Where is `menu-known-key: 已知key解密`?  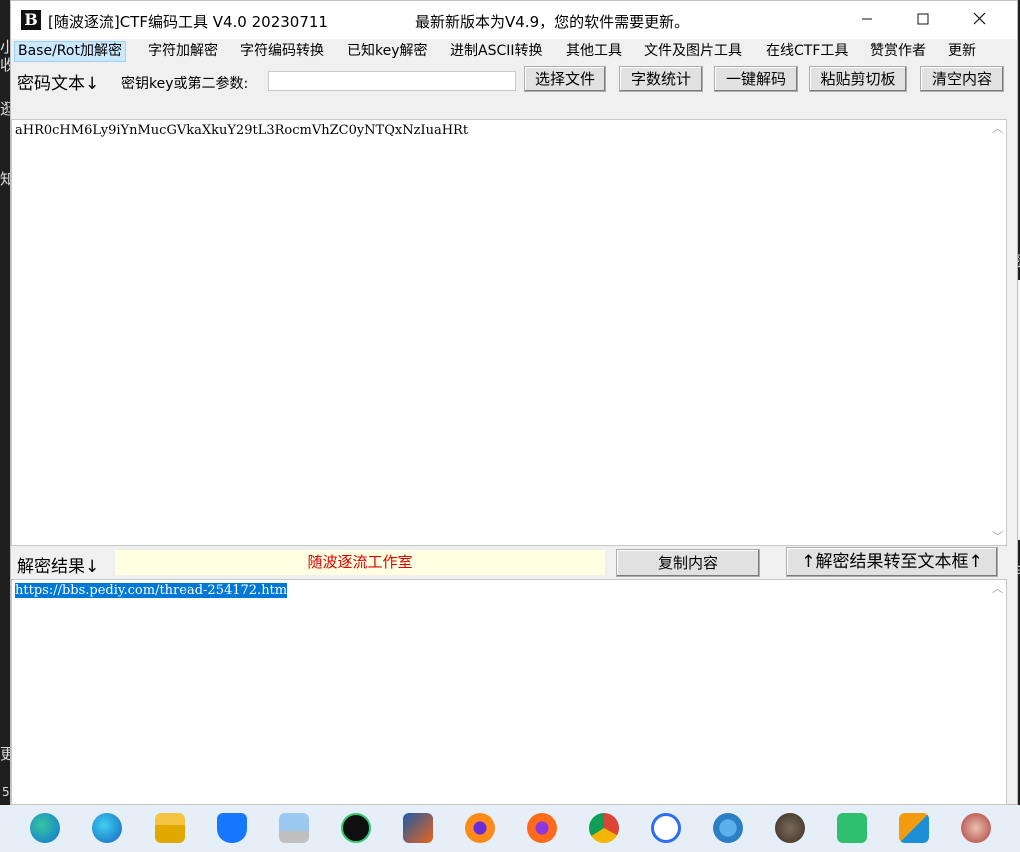
menu-known-key: 已知key解密 is located at coordinates (387, 51).